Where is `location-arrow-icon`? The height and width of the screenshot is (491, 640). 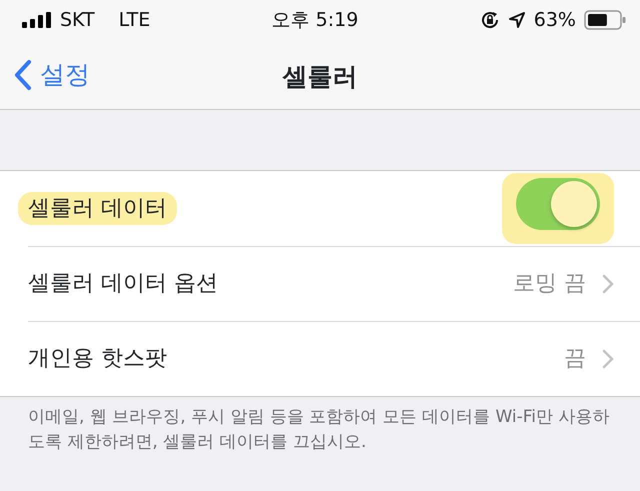 location-arrow-icon is located at coordinates (517, 20).